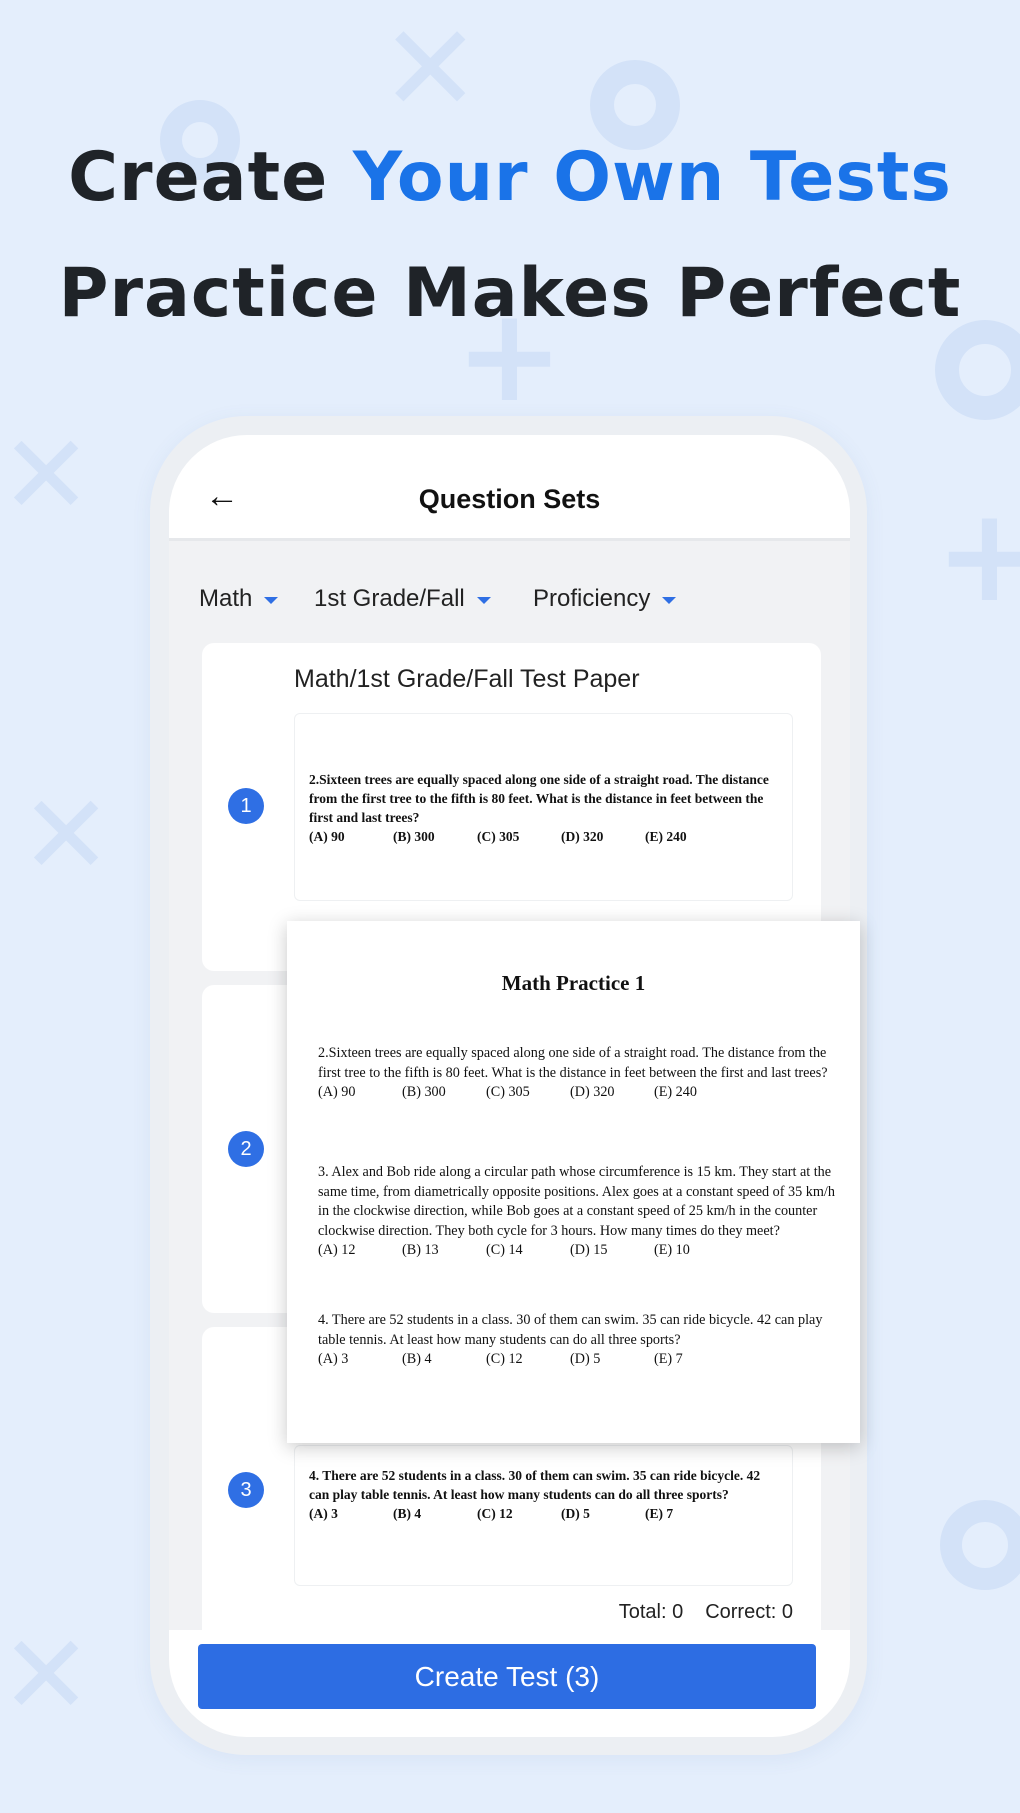 Image resolution: width=1020 pixels, height=1813 pixels. I want to click on filter-level: Proficiency, so click(605, 599).